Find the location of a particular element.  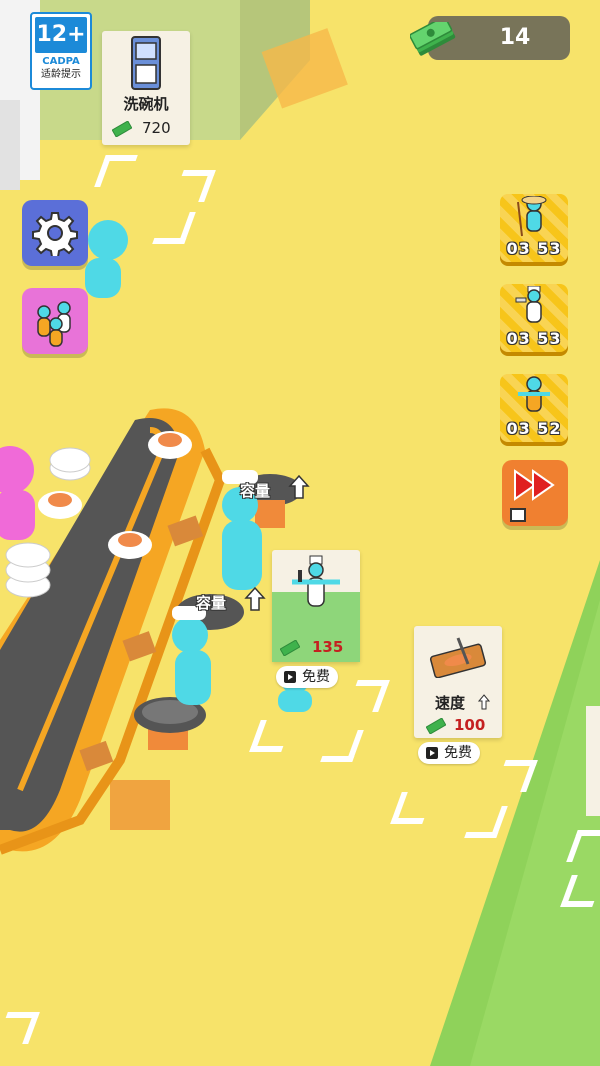

settings-button is located at coordinates (55, 233).